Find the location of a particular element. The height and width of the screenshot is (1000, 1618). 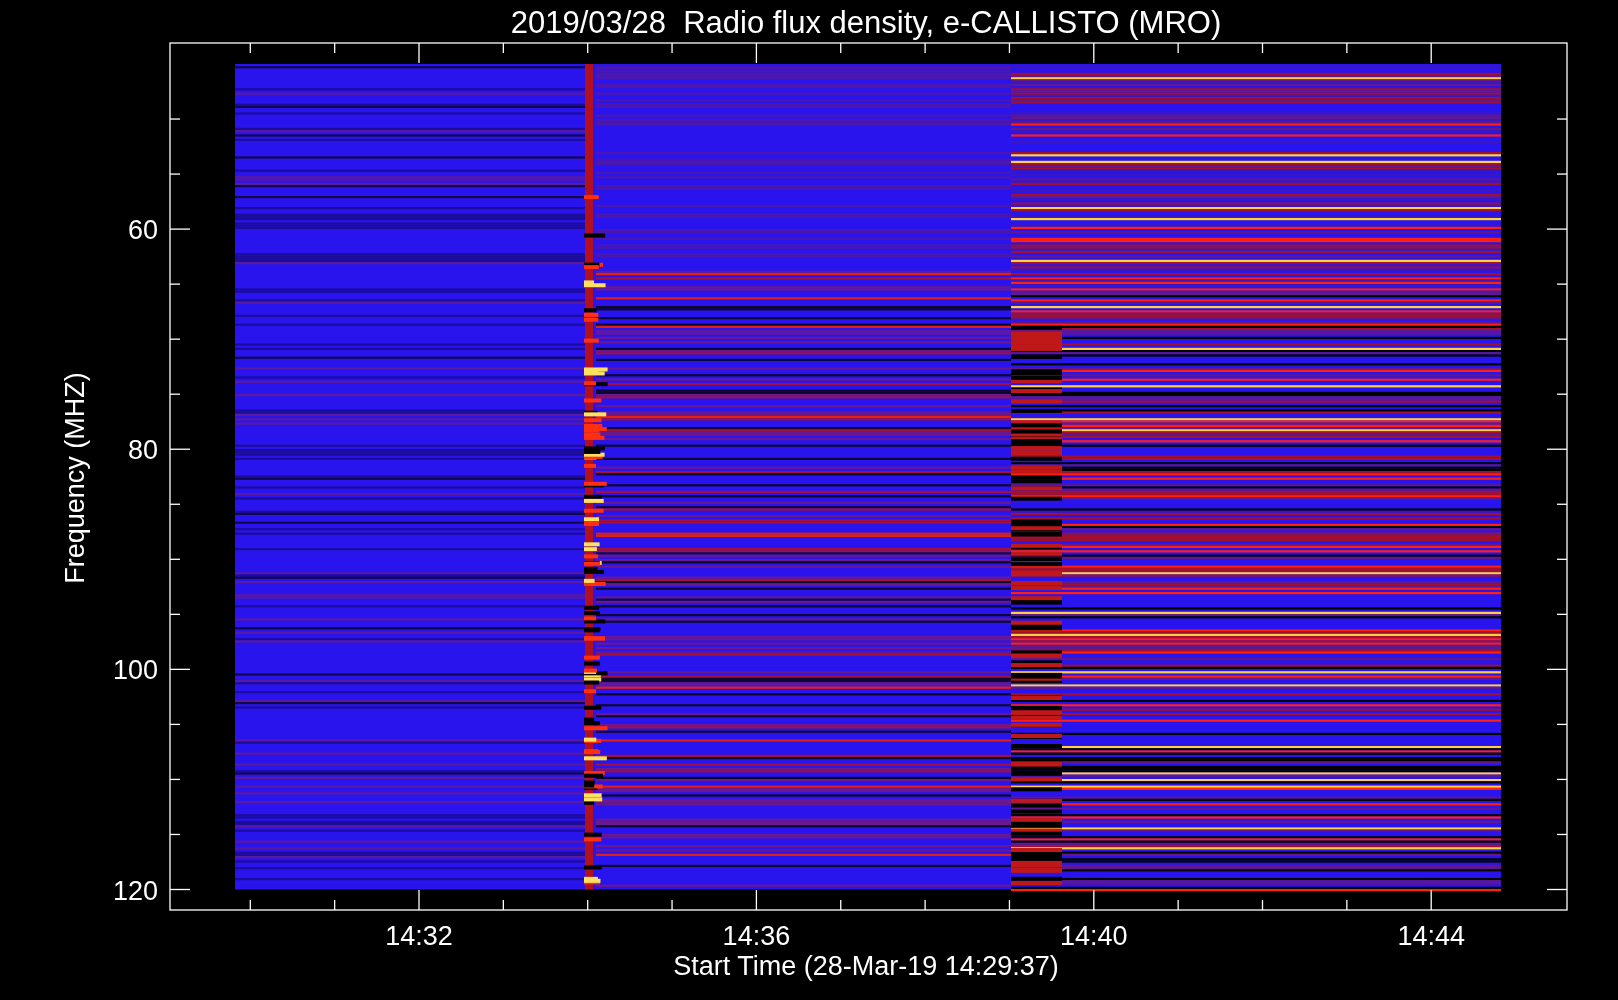

tick-label: 80 is located at coordinates (142, 450).